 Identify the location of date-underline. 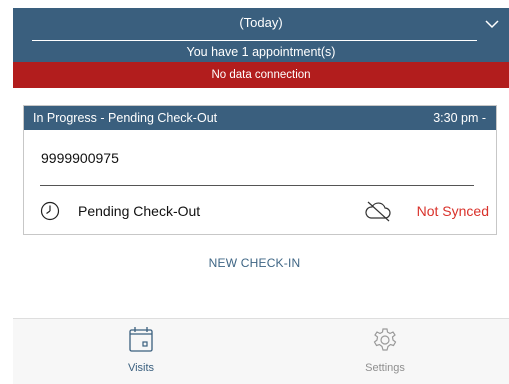
(254, 40).